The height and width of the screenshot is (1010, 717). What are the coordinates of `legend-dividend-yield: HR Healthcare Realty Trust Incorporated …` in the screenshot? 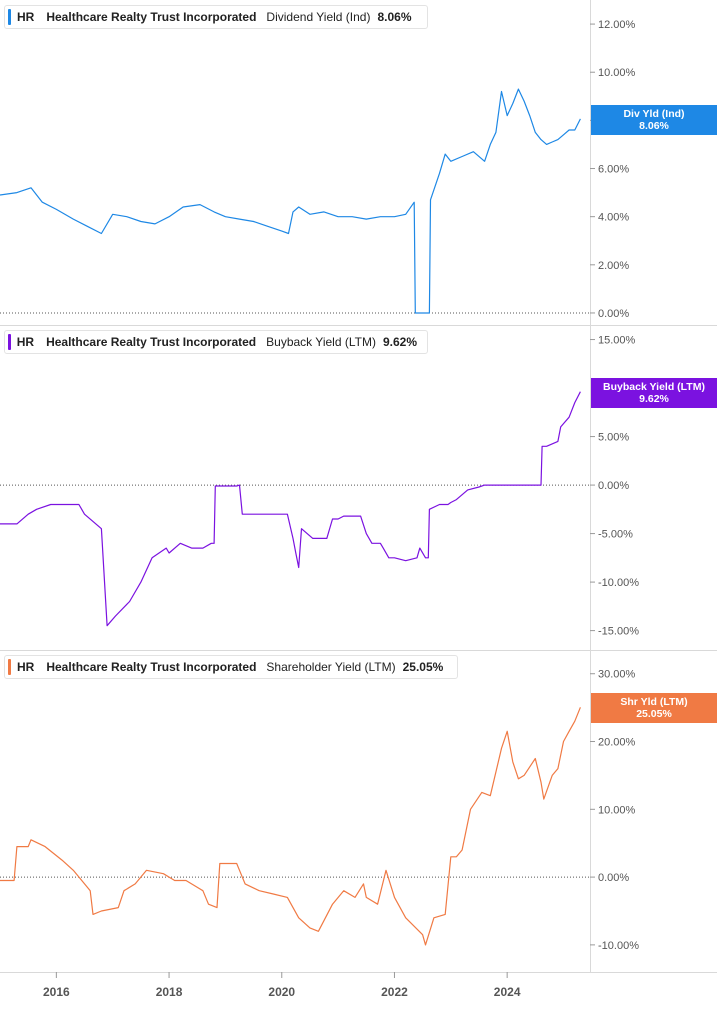 It's located at (216, 17).